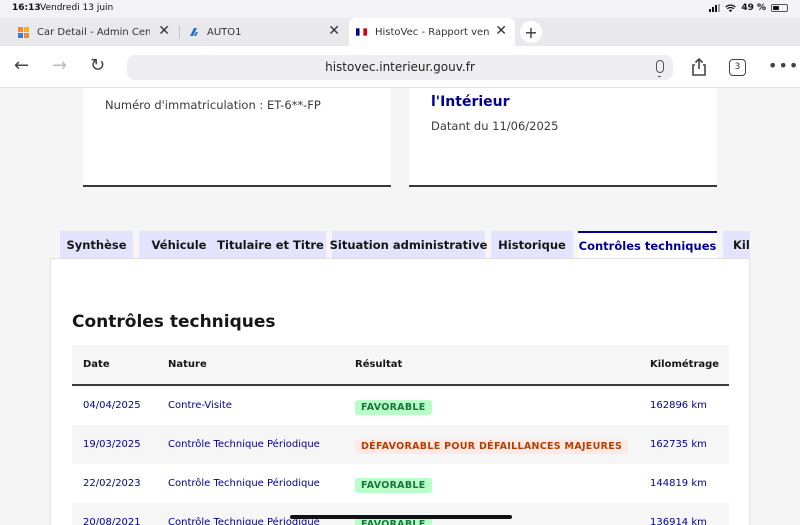 The height and width of the screenshot is (525, 800). What do you see at coordinates (678, 444) in the screenshot?
I see `row-km: 162735 km` at bounding box center [678, 444].